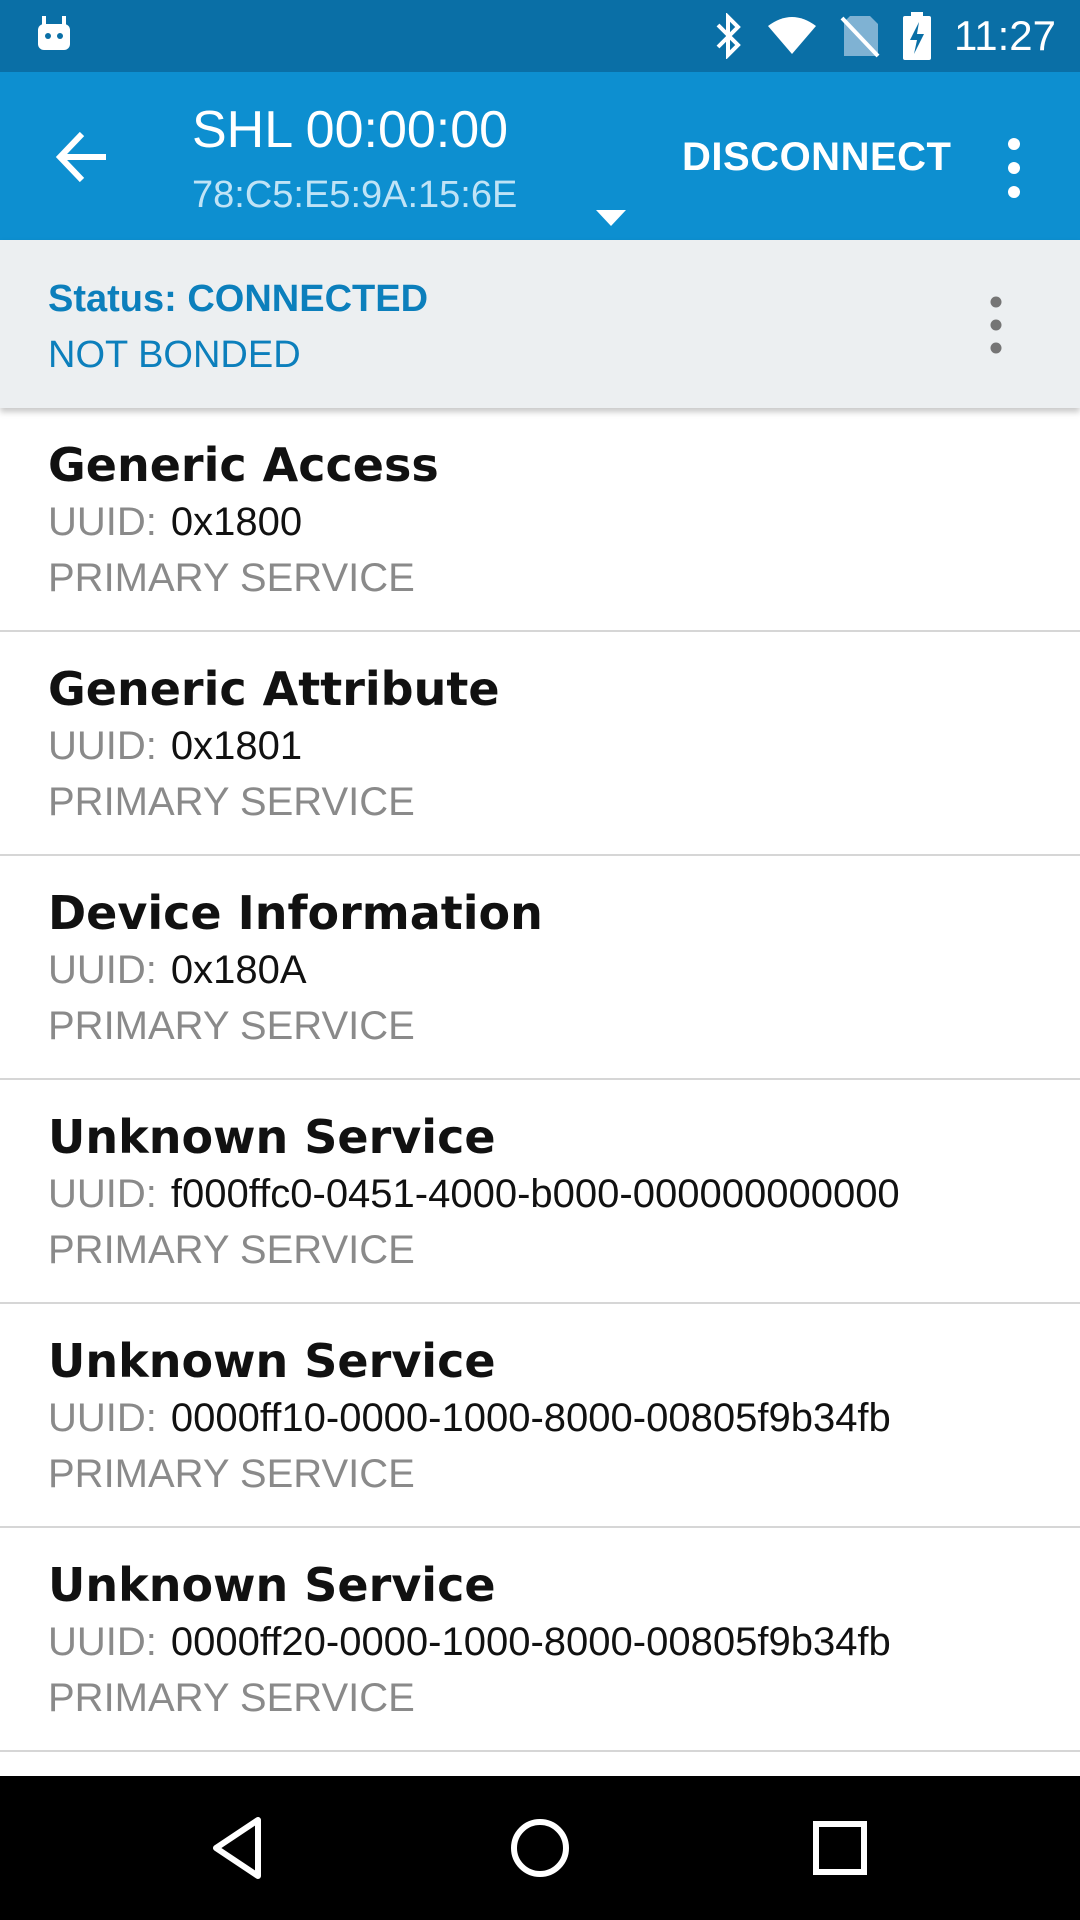  Describe the element at coordinates (174, 355) in the screenshot. I see `bond-status: NOT BONDED` at that location.